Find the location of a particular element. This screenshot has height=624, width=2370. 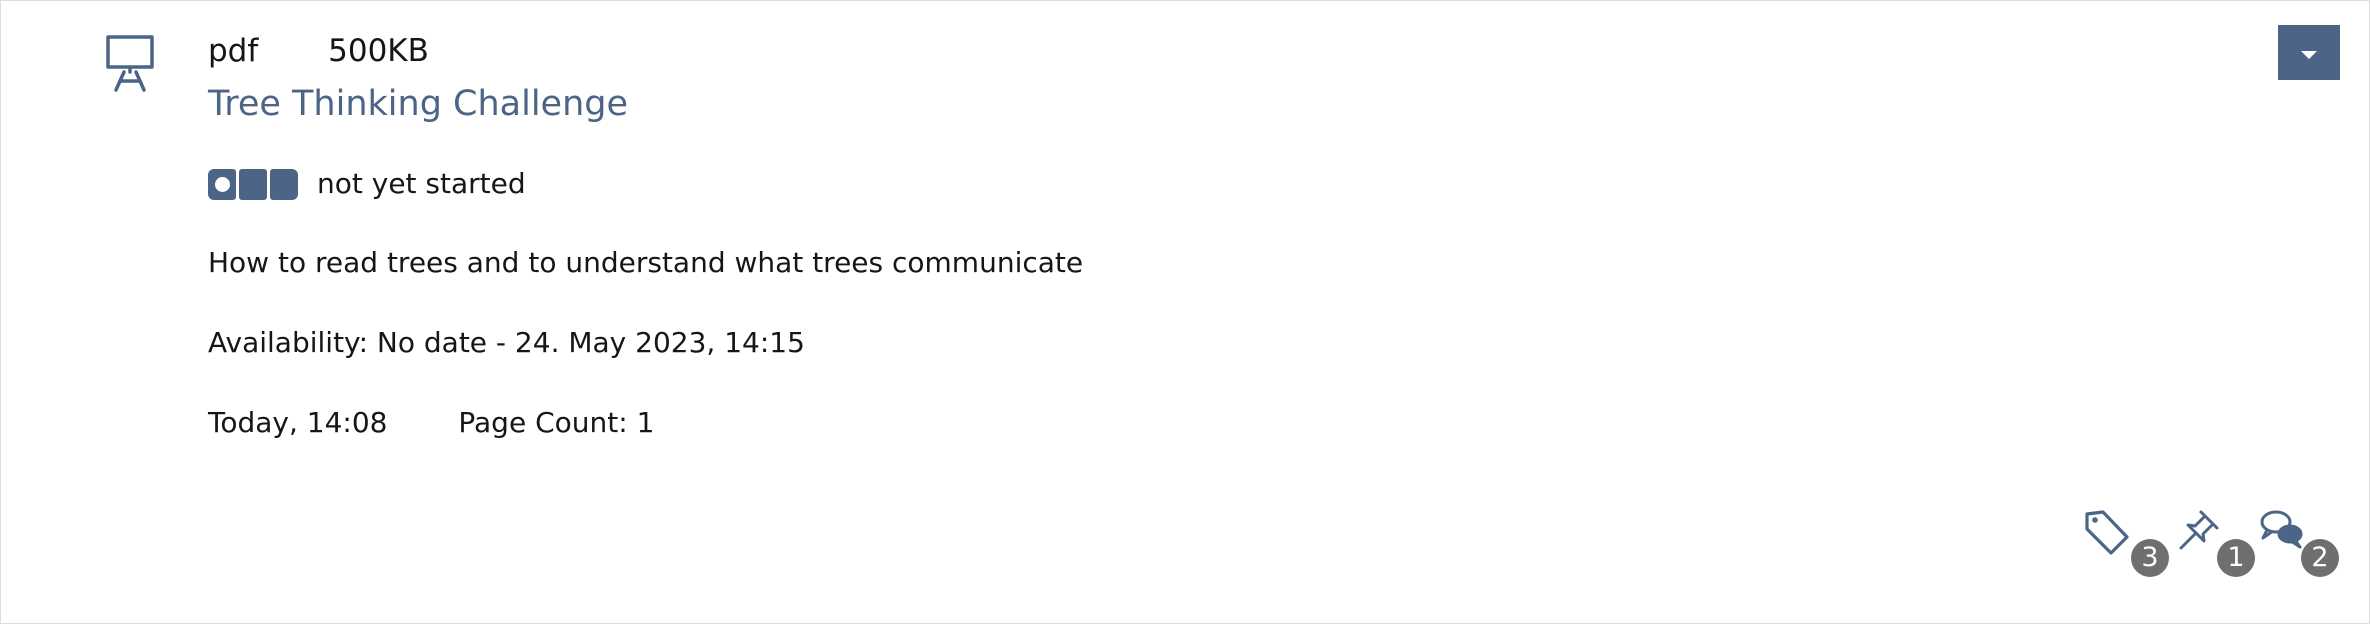

comments-action: 2 is located at coordinates (2300, 544).